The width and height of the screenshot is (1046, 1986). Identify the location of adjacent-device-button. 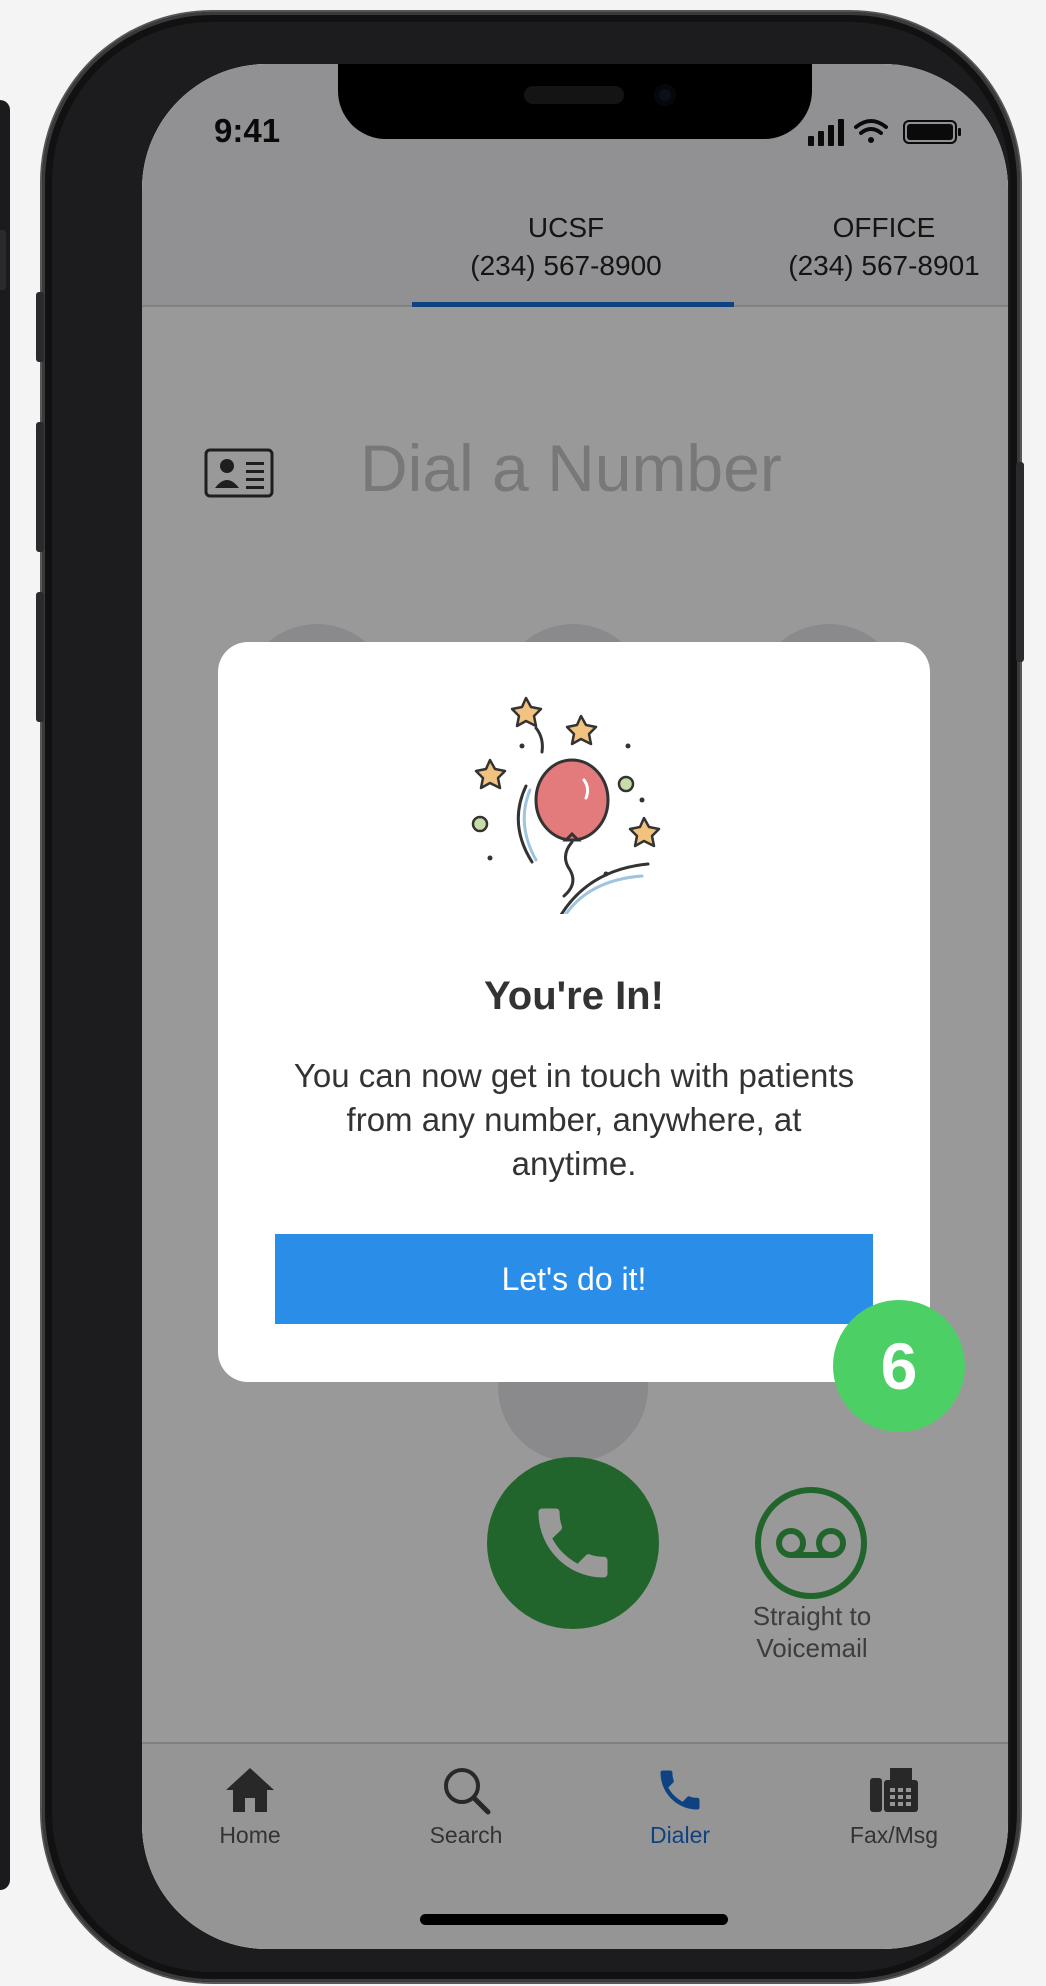
(3, 260).